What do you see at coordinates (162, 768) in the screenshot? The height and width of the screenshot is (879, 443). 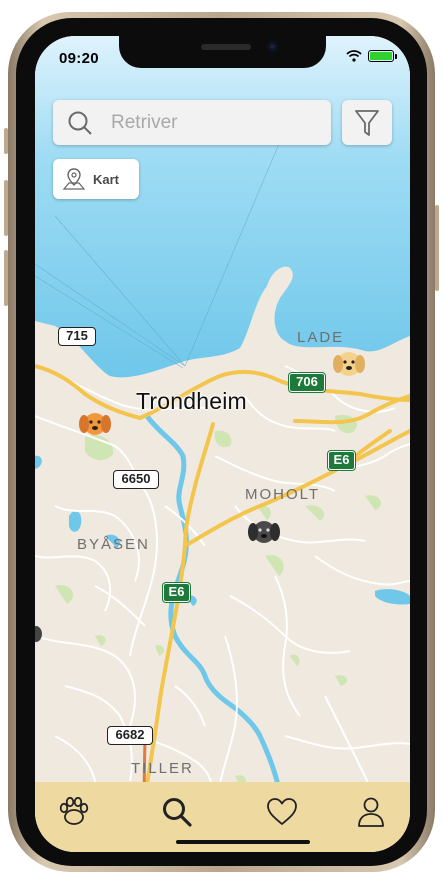 I see `place-label-tiller: TILLER` at bounding box center [162, 768].